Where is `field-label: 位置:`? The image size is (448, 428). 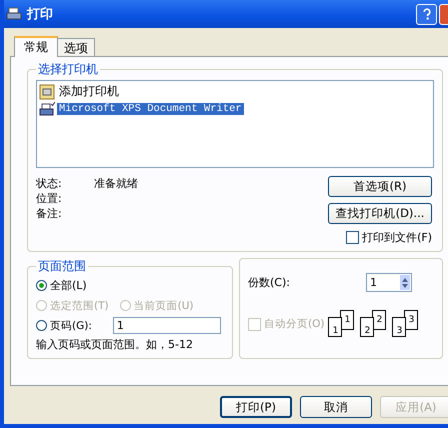
field-label: 位置: is located at coordinates (49, 198).